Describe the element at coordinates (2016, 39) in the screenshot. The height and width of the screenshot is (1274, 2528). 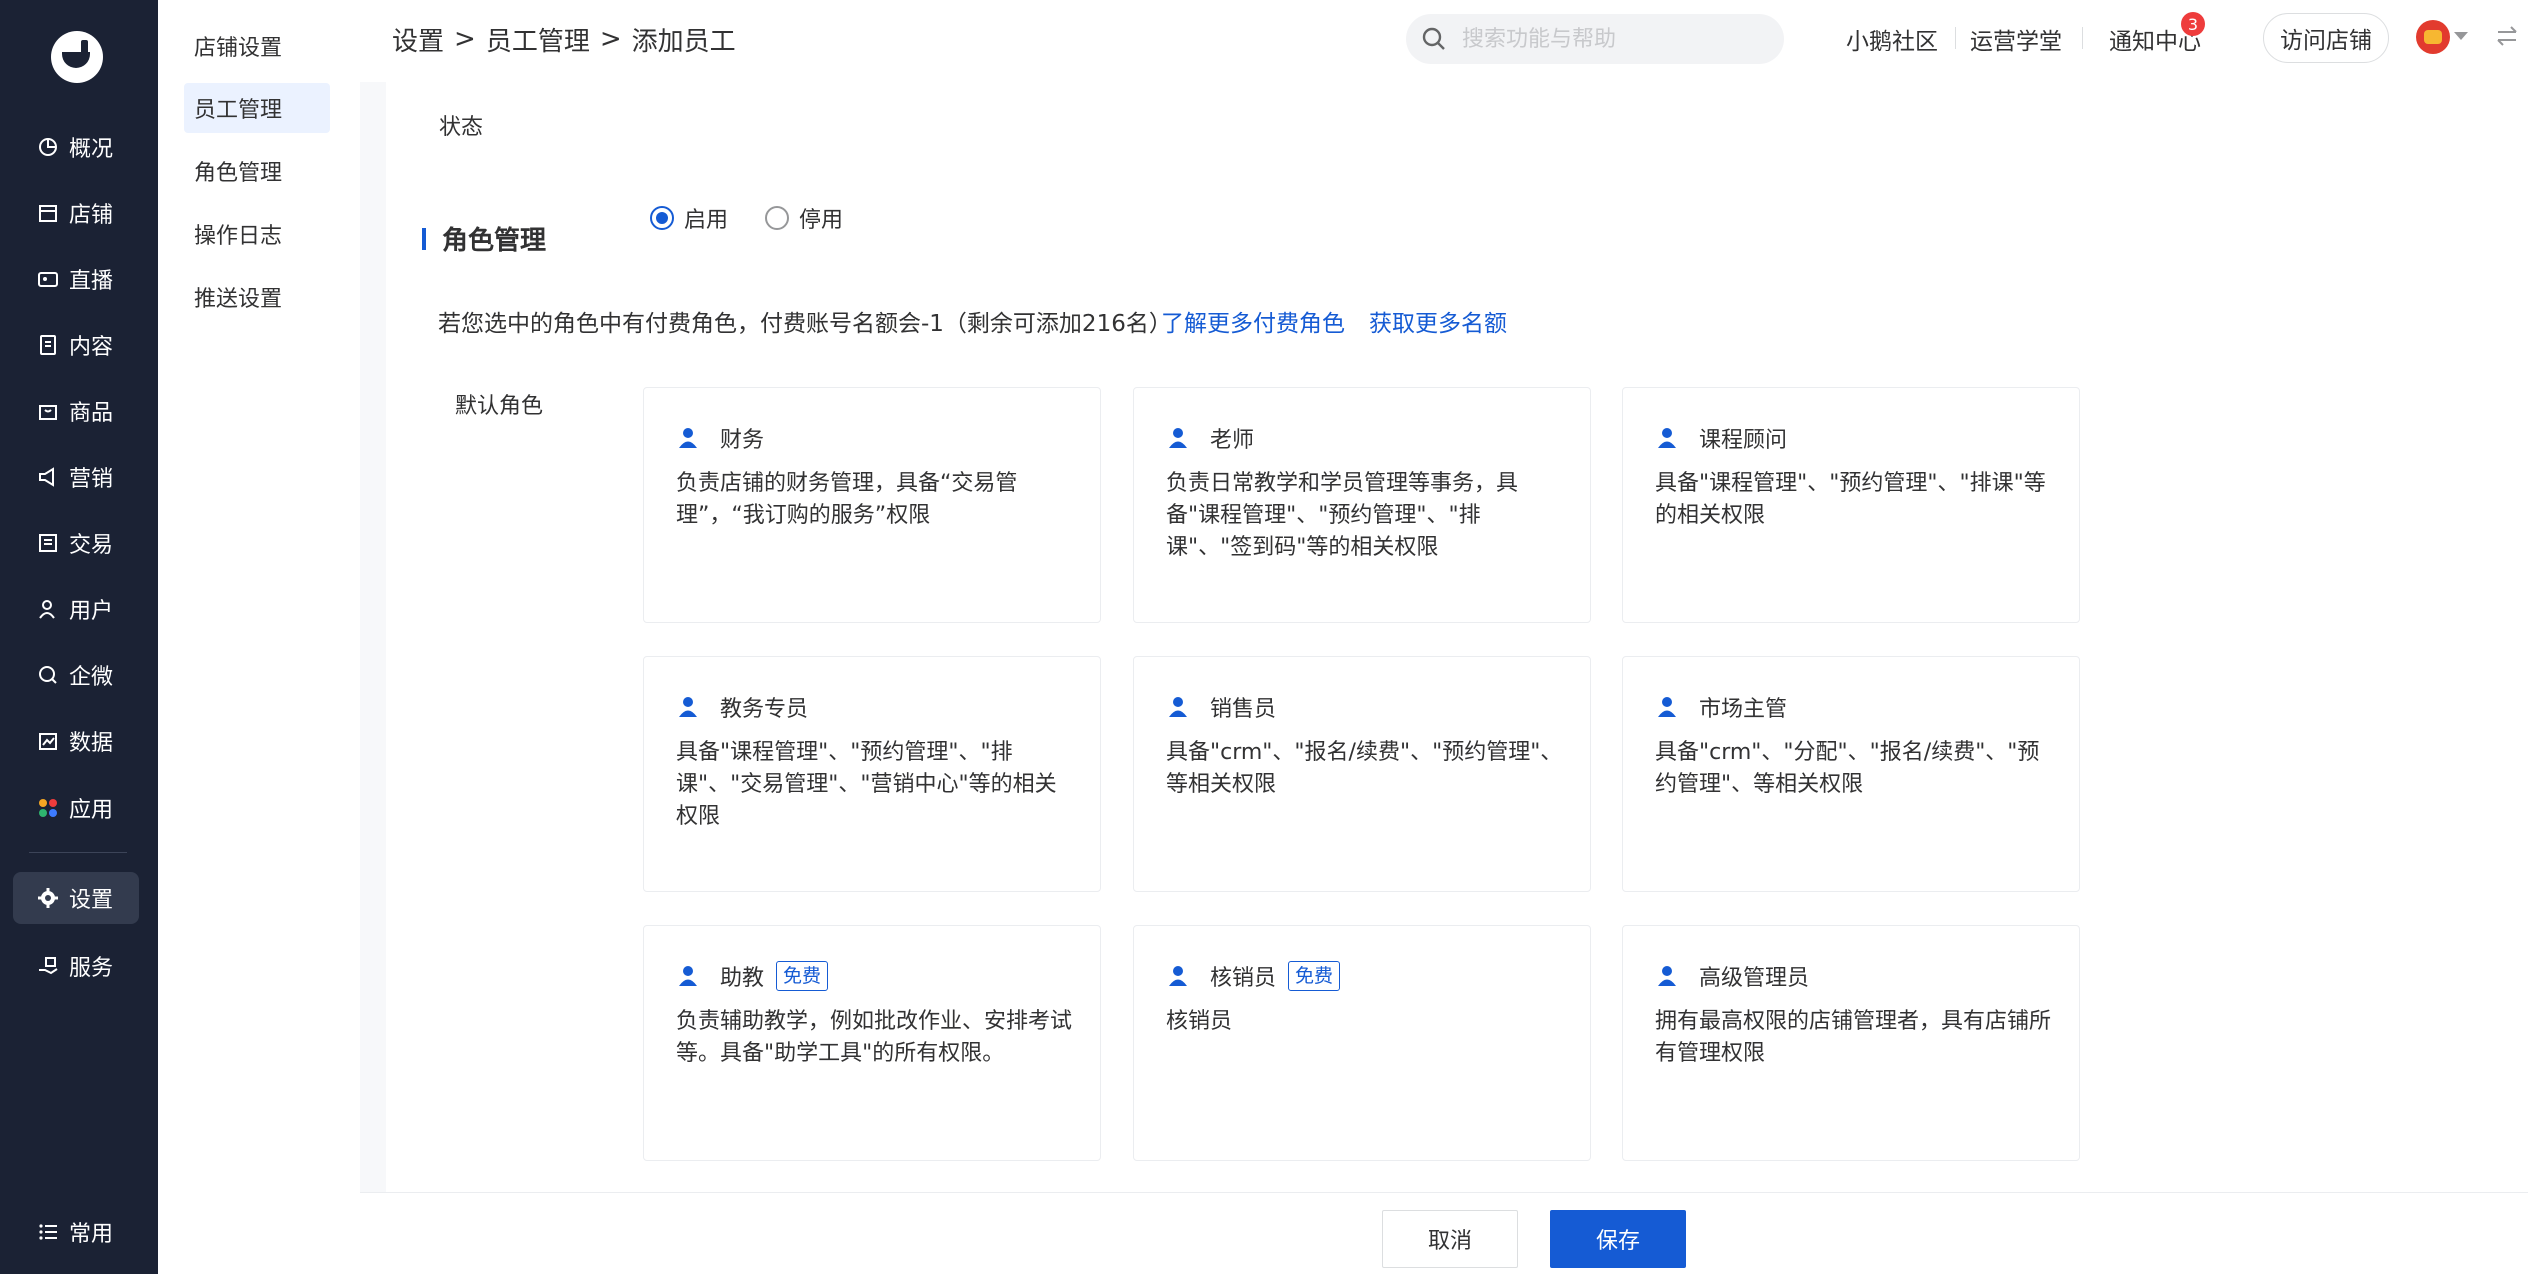
I see `academy-link: 运营学堂` at that location.